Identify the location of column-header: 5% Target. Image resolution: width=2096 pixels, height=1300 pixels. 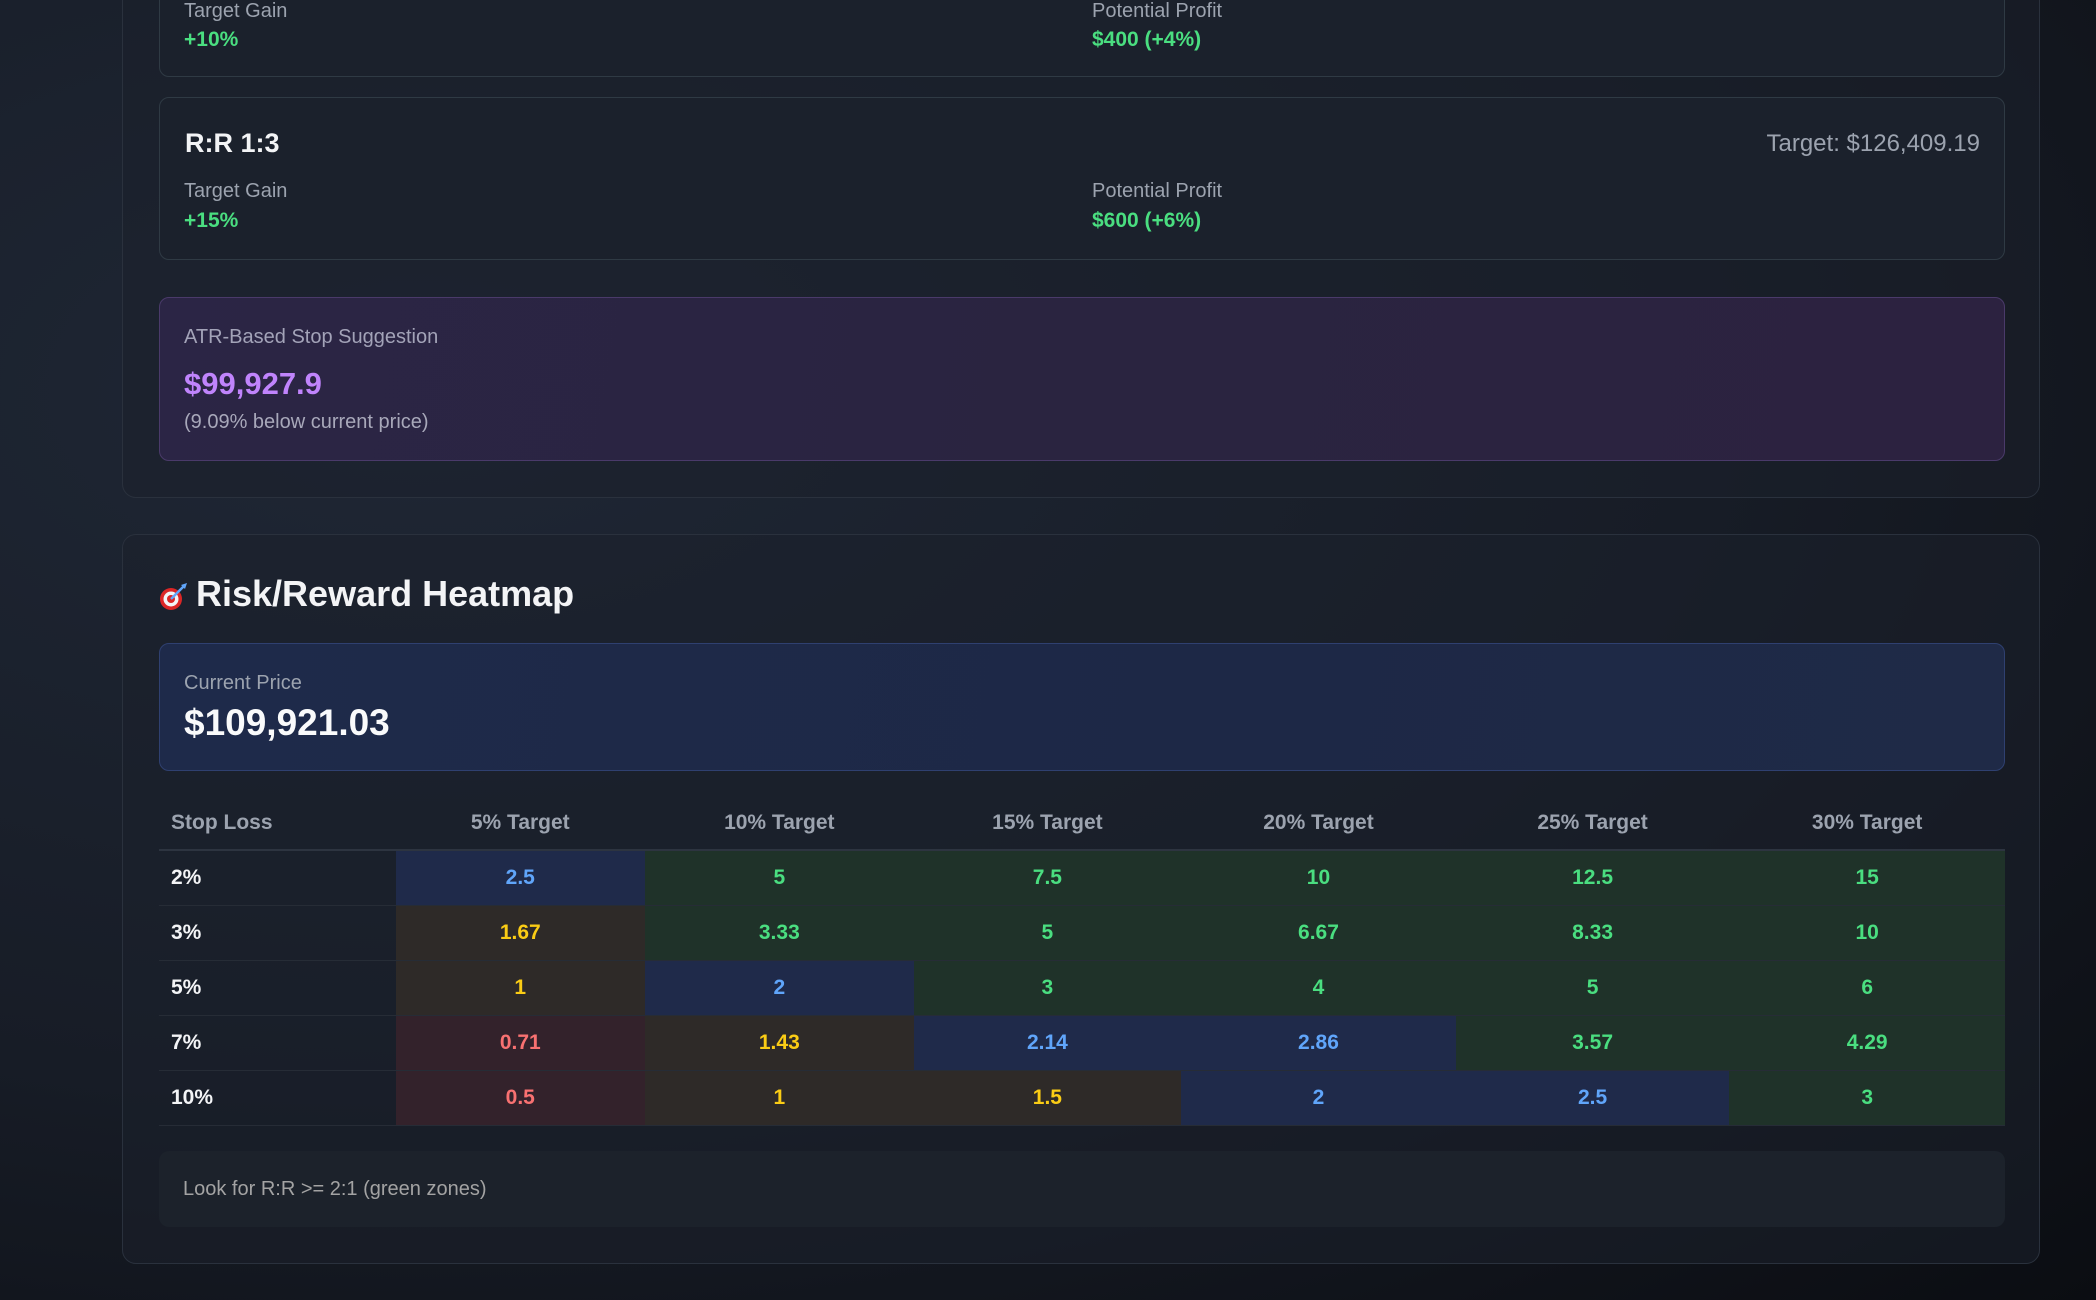
(520, 823).